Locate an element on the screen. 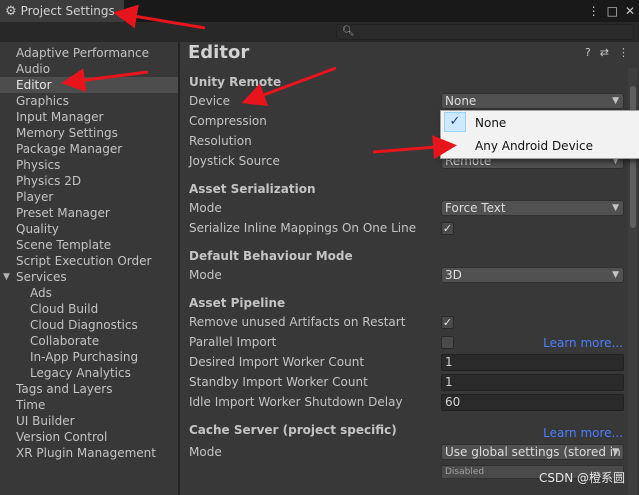 Image resolution: width=639 pixels, height=495 pixels. sidebar-item-scene-template: Scene Template is located at coordinates (89, 245).